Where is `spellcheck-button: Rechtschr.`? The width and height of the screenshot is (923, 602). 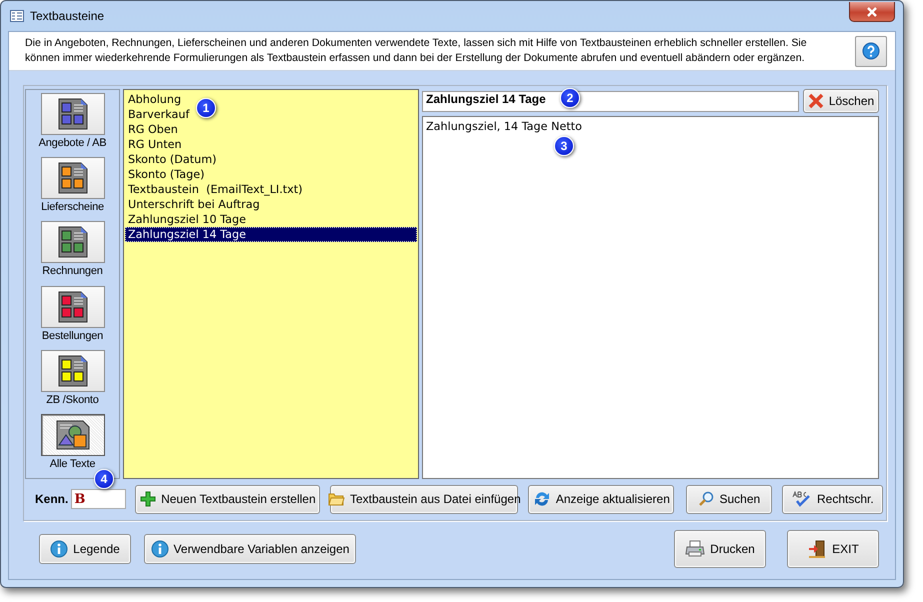 spellcheck-button: Rechtschr. is located at coordinates (833, 499).